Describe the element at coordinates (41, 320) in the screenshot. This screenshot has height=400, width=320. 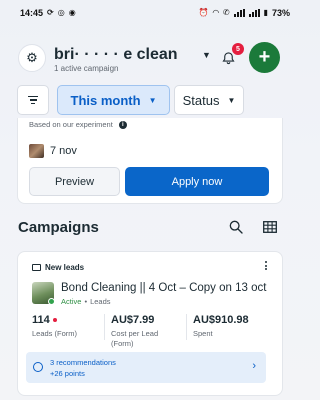
I see `leads-value: 114` at that location.